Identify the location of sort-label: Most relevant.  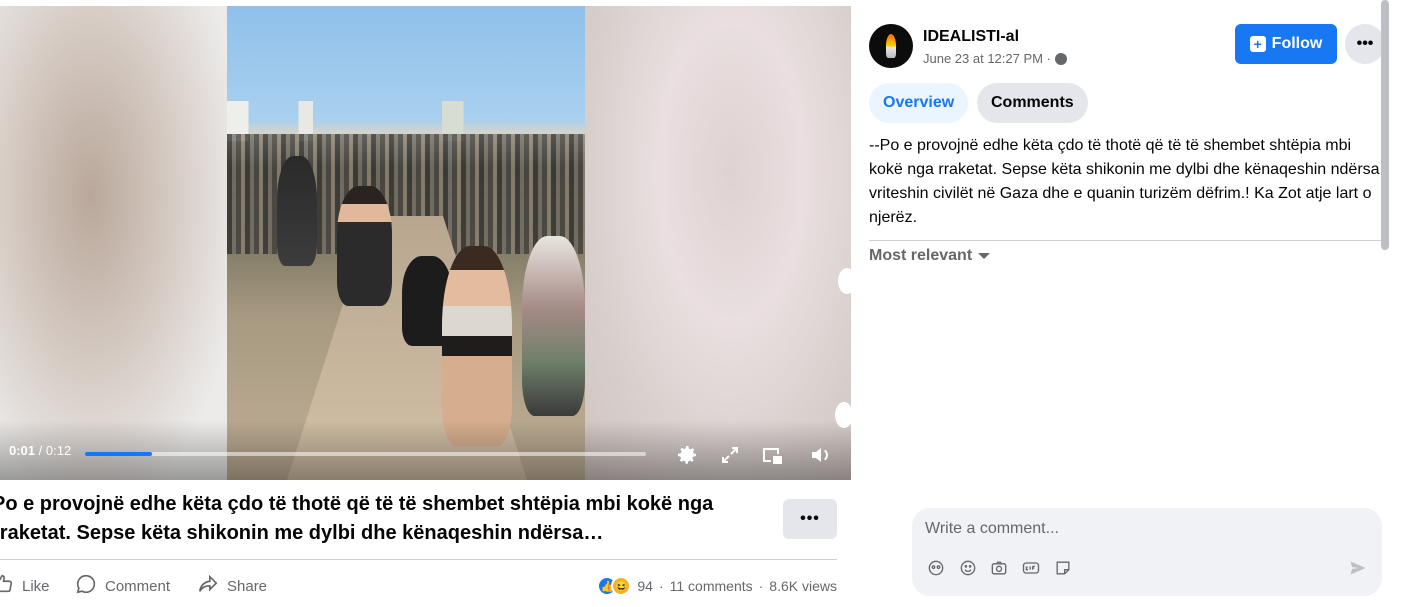
(921, 255).